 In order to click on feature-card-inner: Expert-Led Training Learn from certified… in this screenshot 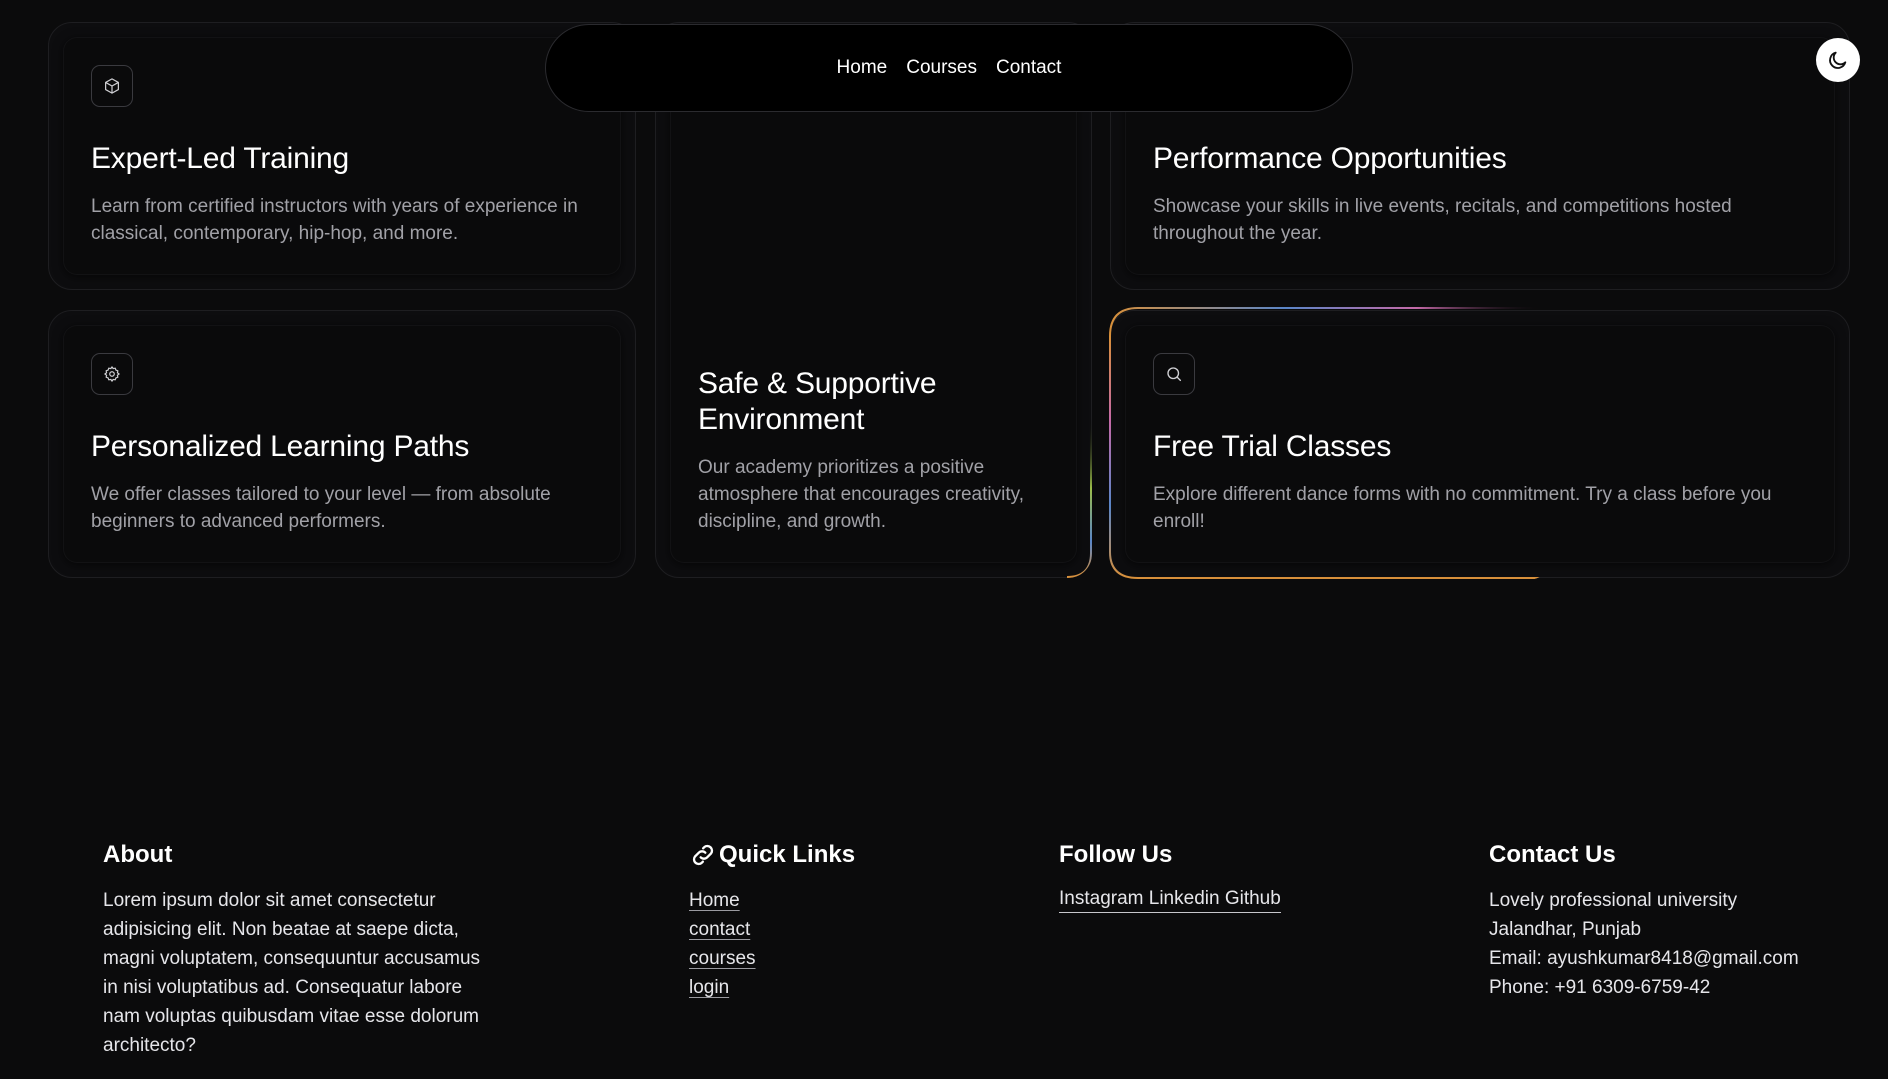, I will do `click(342, 156)`.